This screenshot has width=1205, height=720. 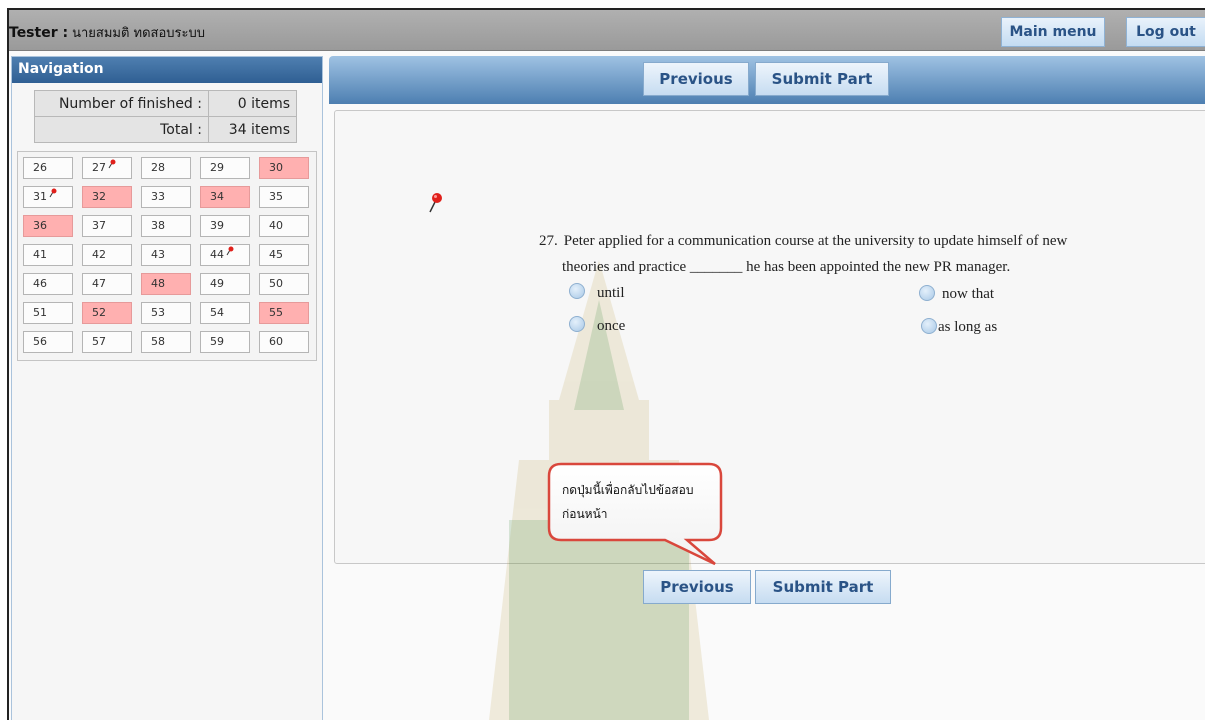 What do you see at coordinates (284, 197) in the screenshot?
I see `question-cell-35: 35` at bounding box center [284, 197].